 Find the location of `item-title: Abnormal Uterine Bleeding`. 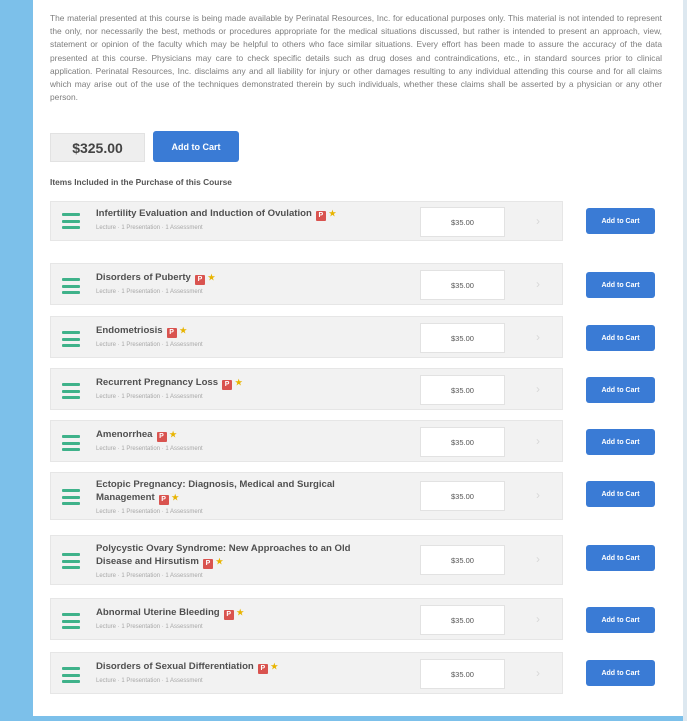

item-title: Abnormal Uterine Bleeding is located at coordinates (158, 612).